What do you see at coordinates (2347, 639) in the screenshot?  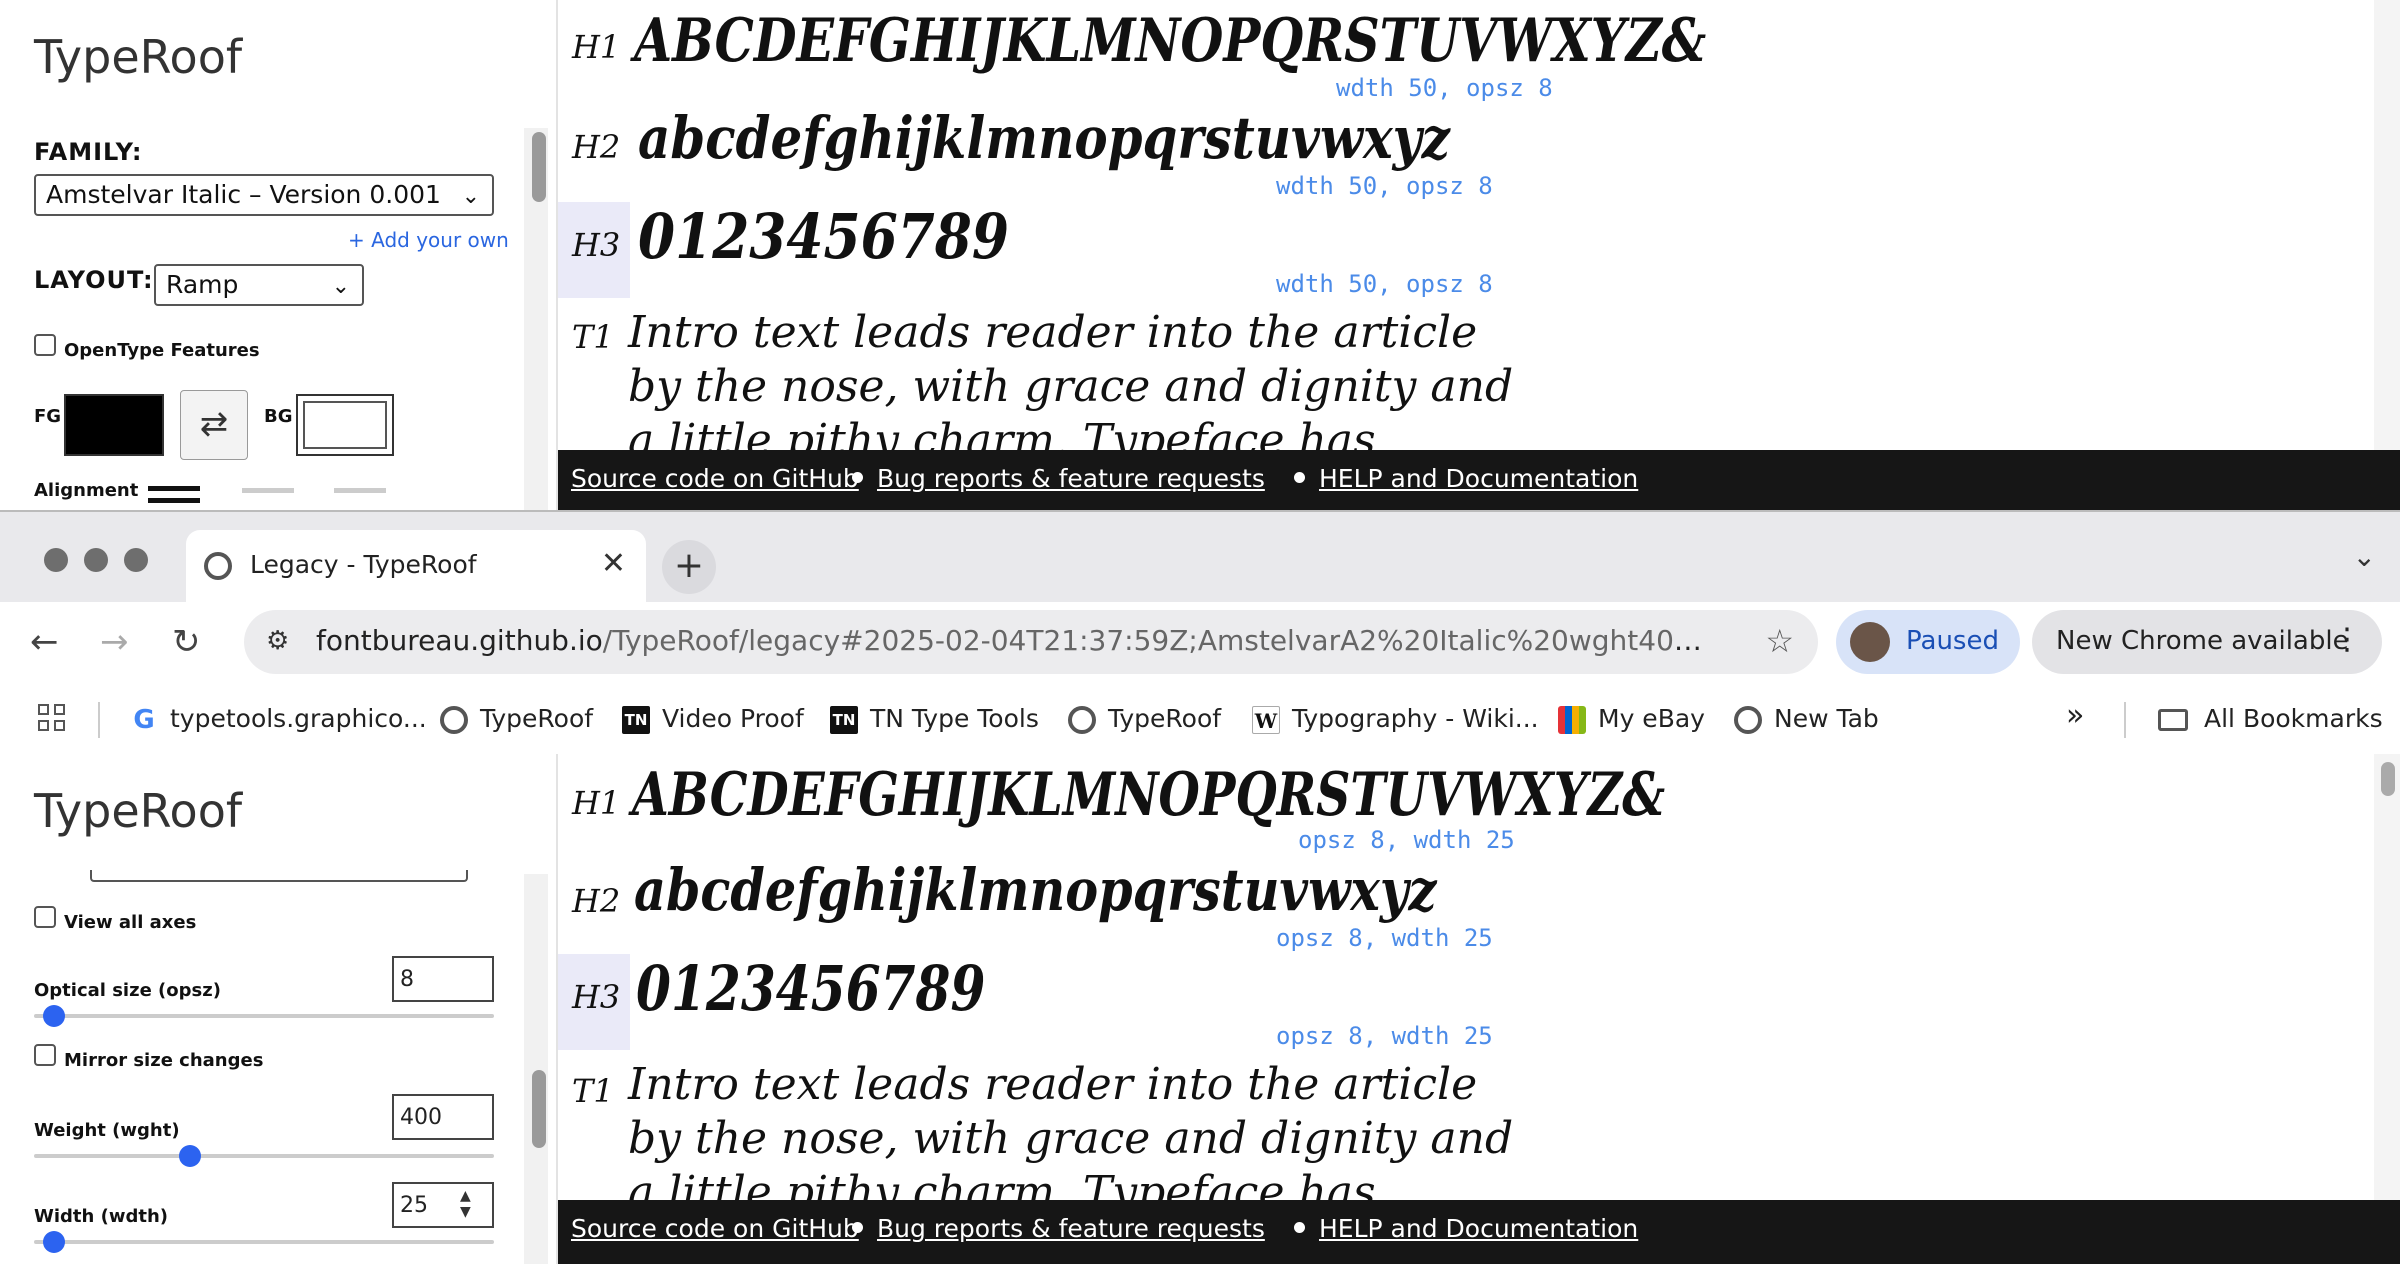 I see `kebab-menu-icon: ⋮` at bounding box center [2347, 639].